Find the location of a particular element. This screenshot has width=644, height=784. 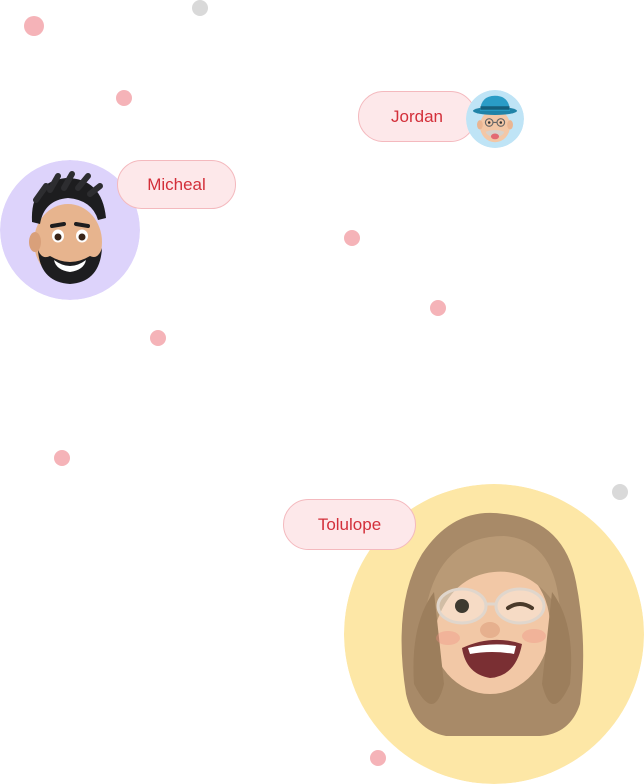

name-pill-jordan: Jordan is located at coordinates (417, 116).